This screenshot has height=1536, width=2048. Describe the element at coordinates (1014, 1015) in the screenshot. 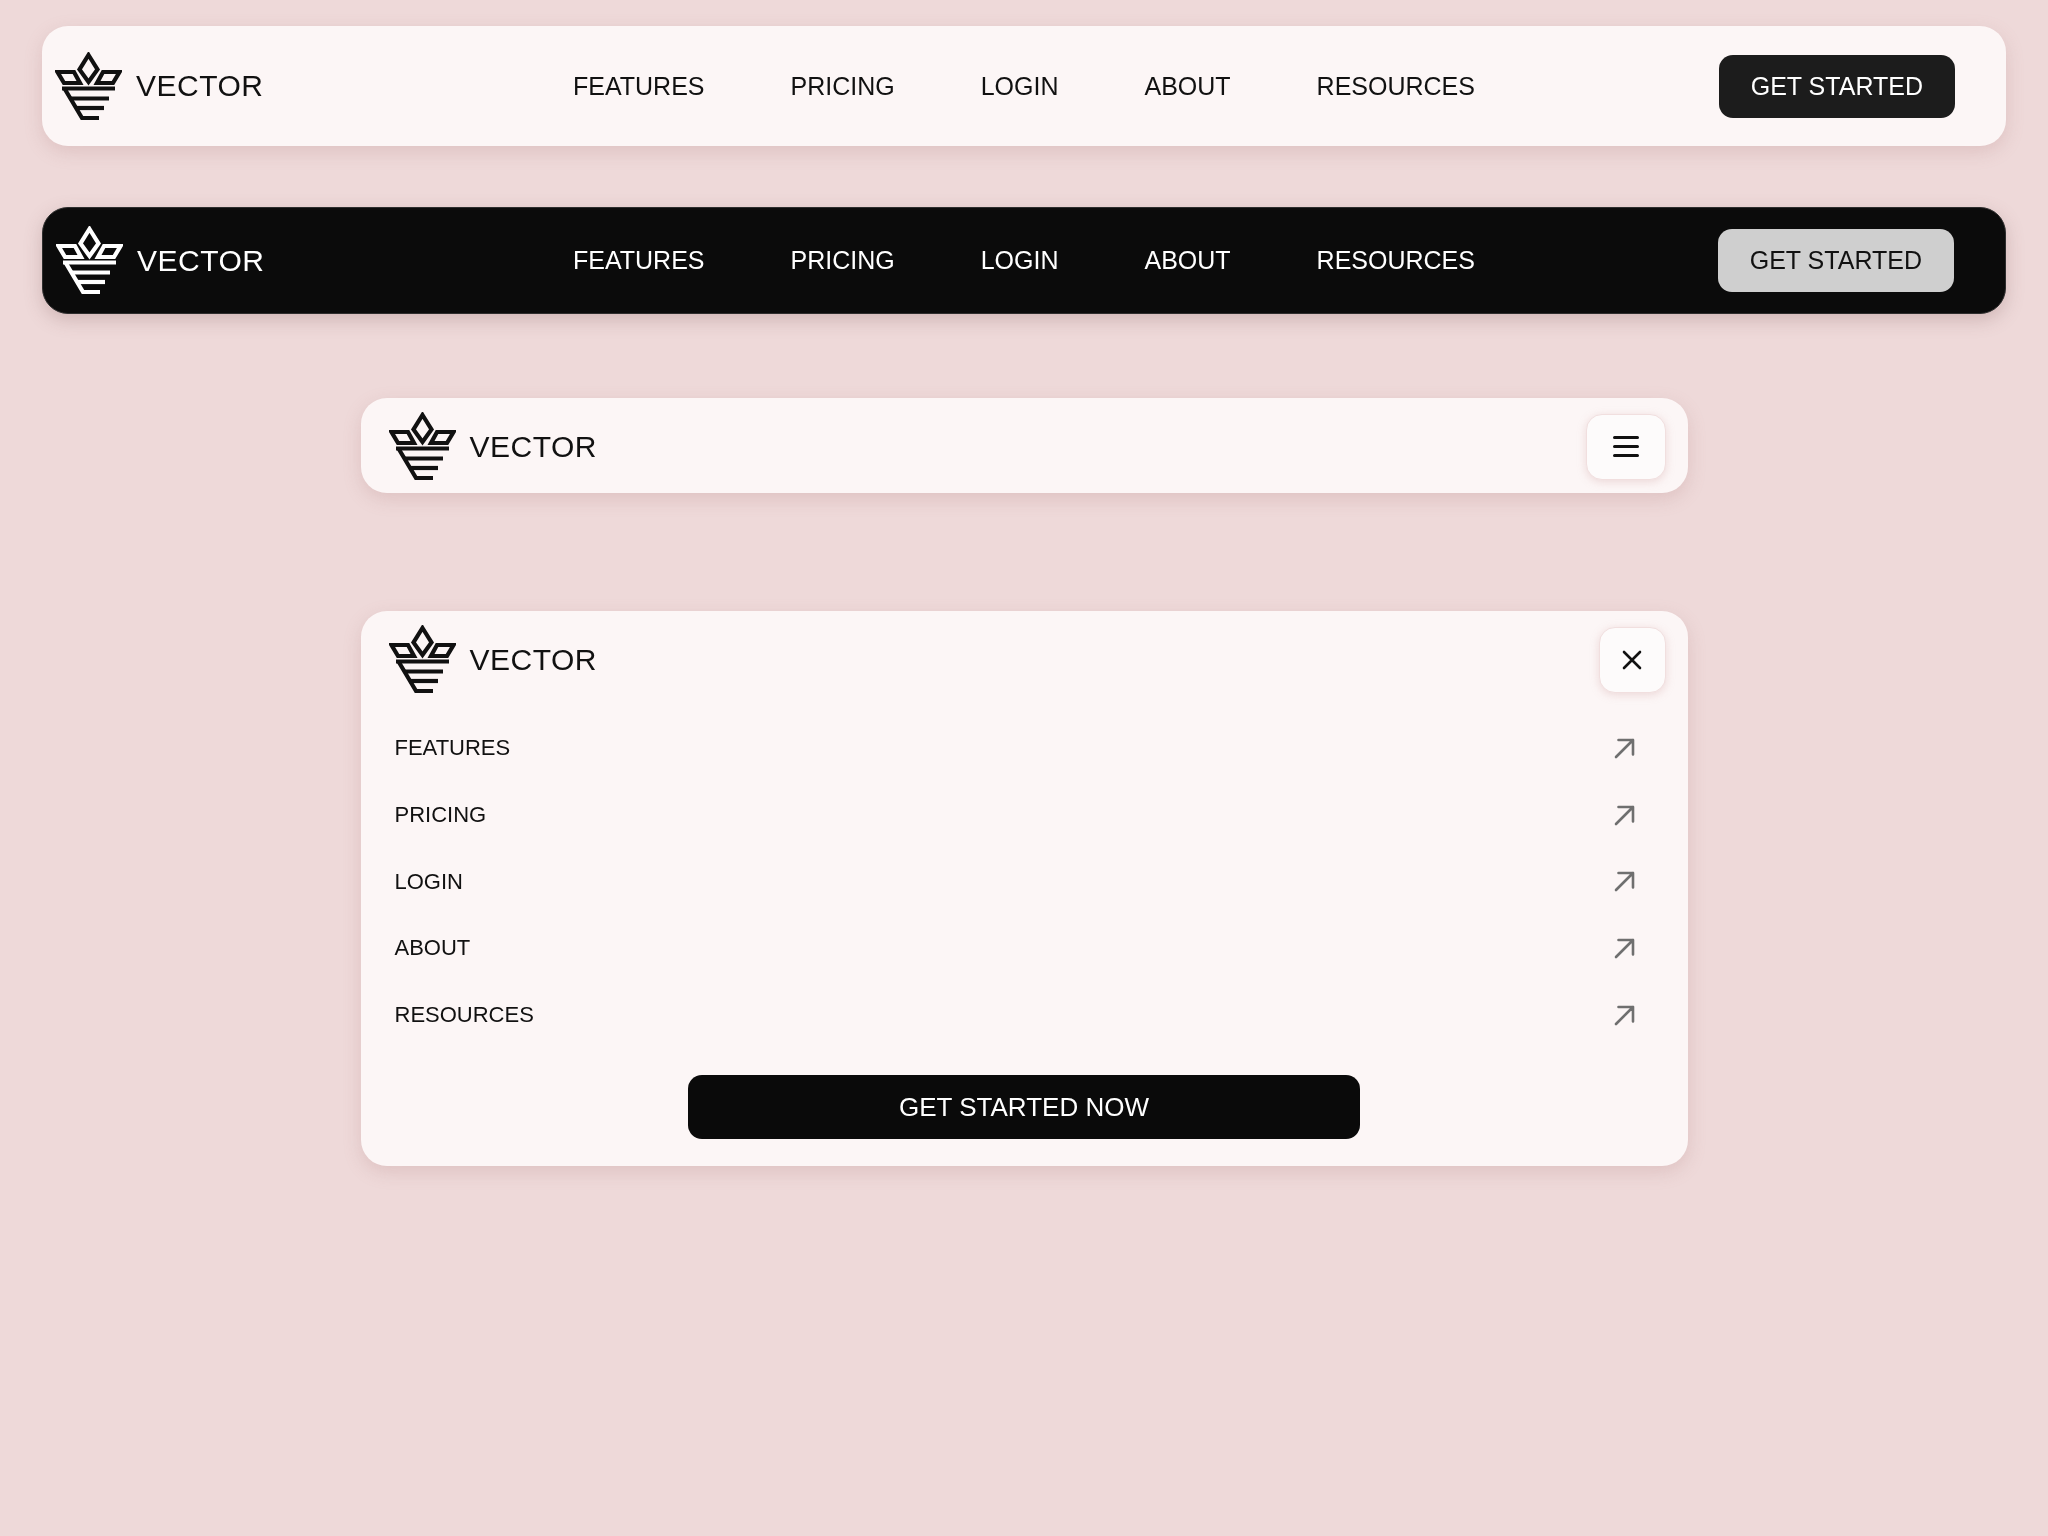

I see `menu-link: RESOURCES` at that location.